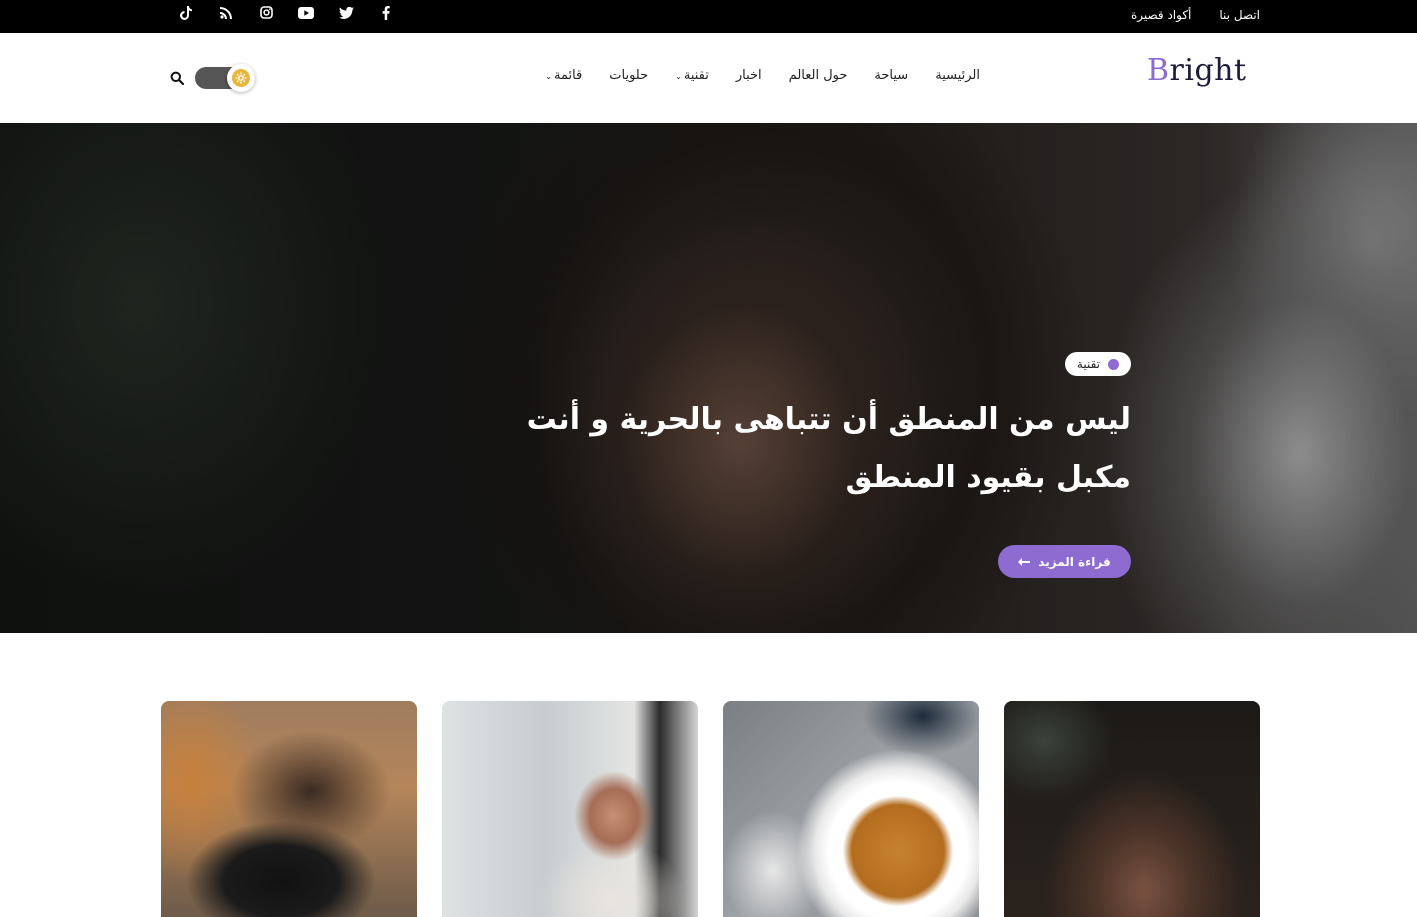 Image resolution: width=1417 pixels, height=917 pixels. Describe the element at coordinates (177, 78) in the screenshot. I see `search-icon` at that location.